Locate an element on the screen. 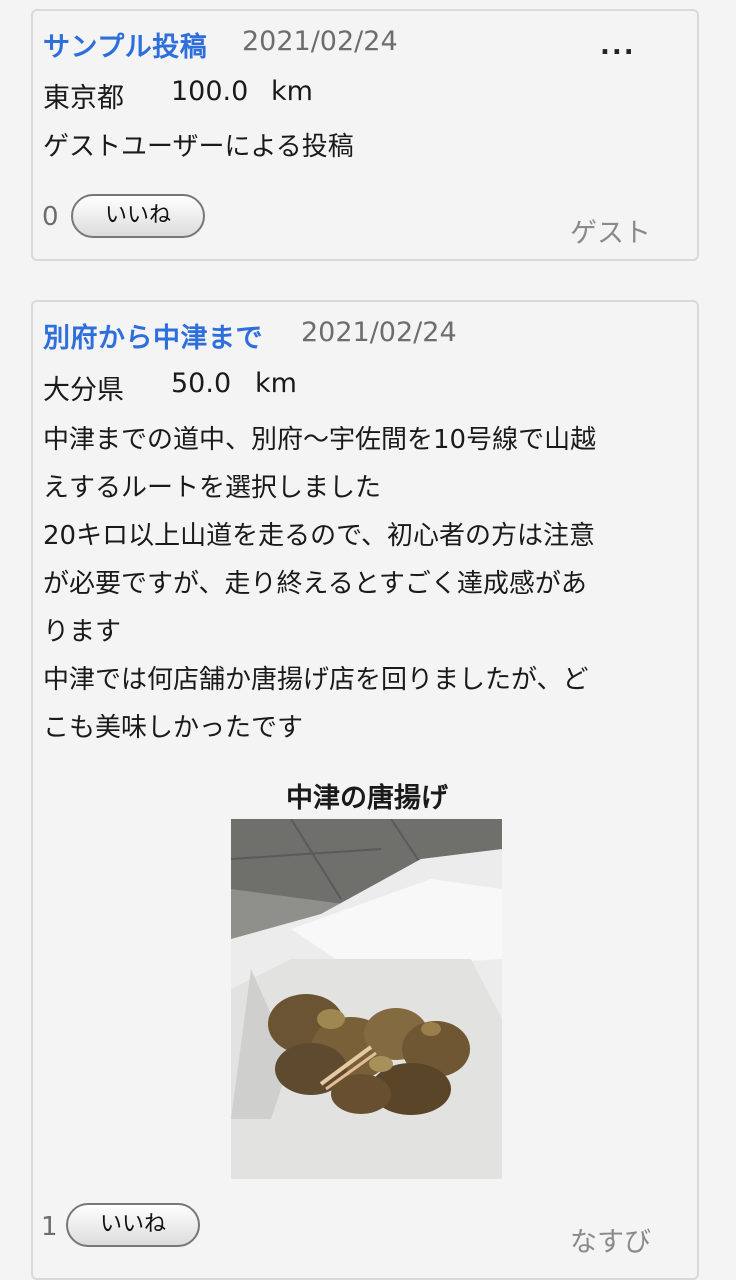 This screenshot has height=1280, width=736. post-distance: 100.0 is located at coordinates (210, 91).